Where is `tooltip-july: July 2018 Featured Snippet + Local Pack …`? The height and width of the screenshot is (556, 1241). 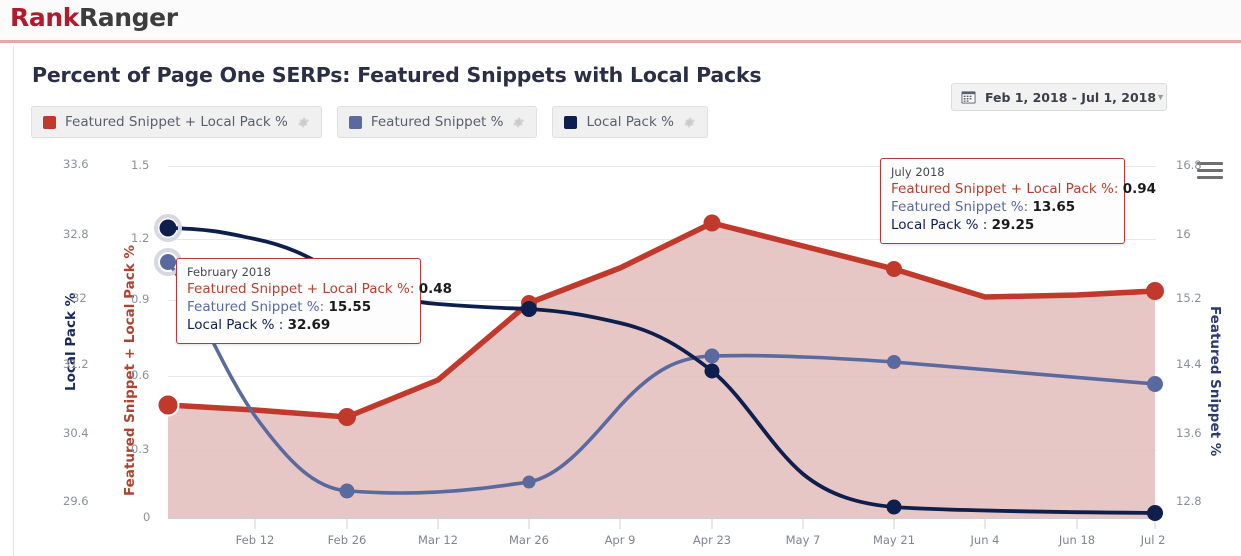
tooltip-july: July 2018 Featured Snippet + Local Pack … is located at coordinates (1018, 201).